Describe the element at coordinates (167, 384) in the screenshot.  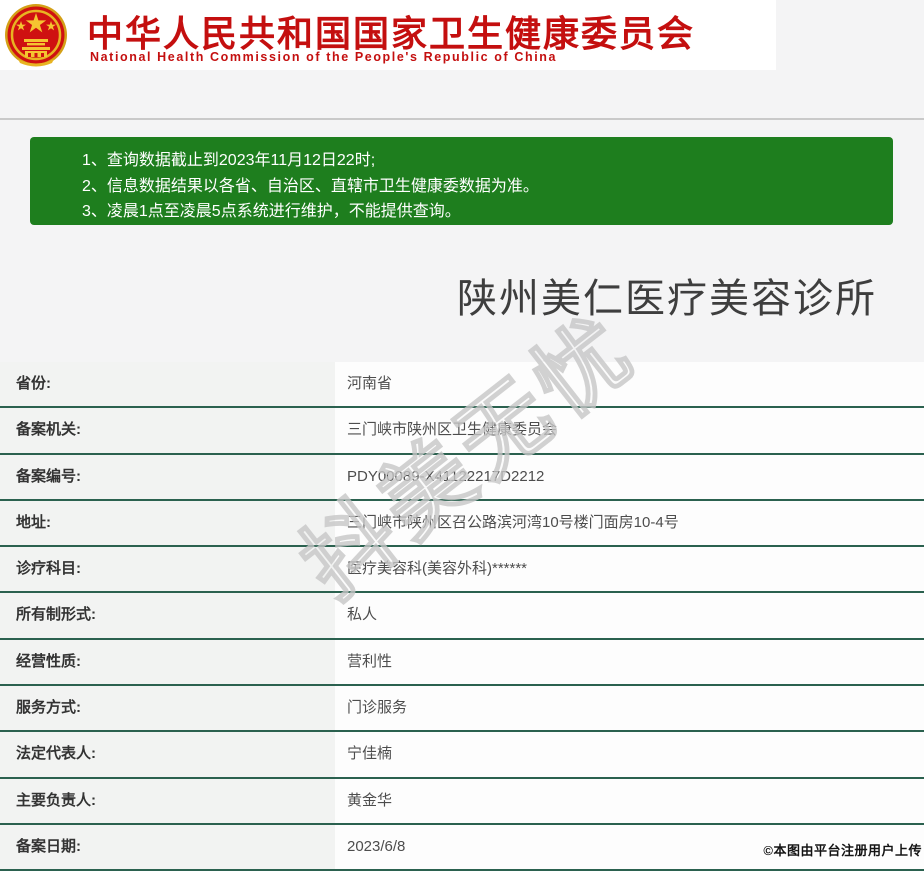
I see `field-label: 省份:` at that location.